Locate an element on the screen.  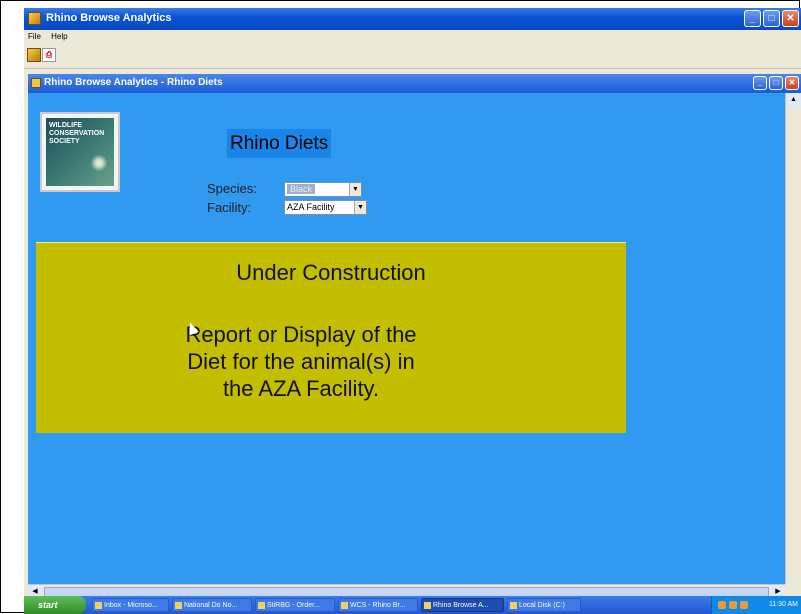
species-label: Species: is located at coordinates (232, 188).